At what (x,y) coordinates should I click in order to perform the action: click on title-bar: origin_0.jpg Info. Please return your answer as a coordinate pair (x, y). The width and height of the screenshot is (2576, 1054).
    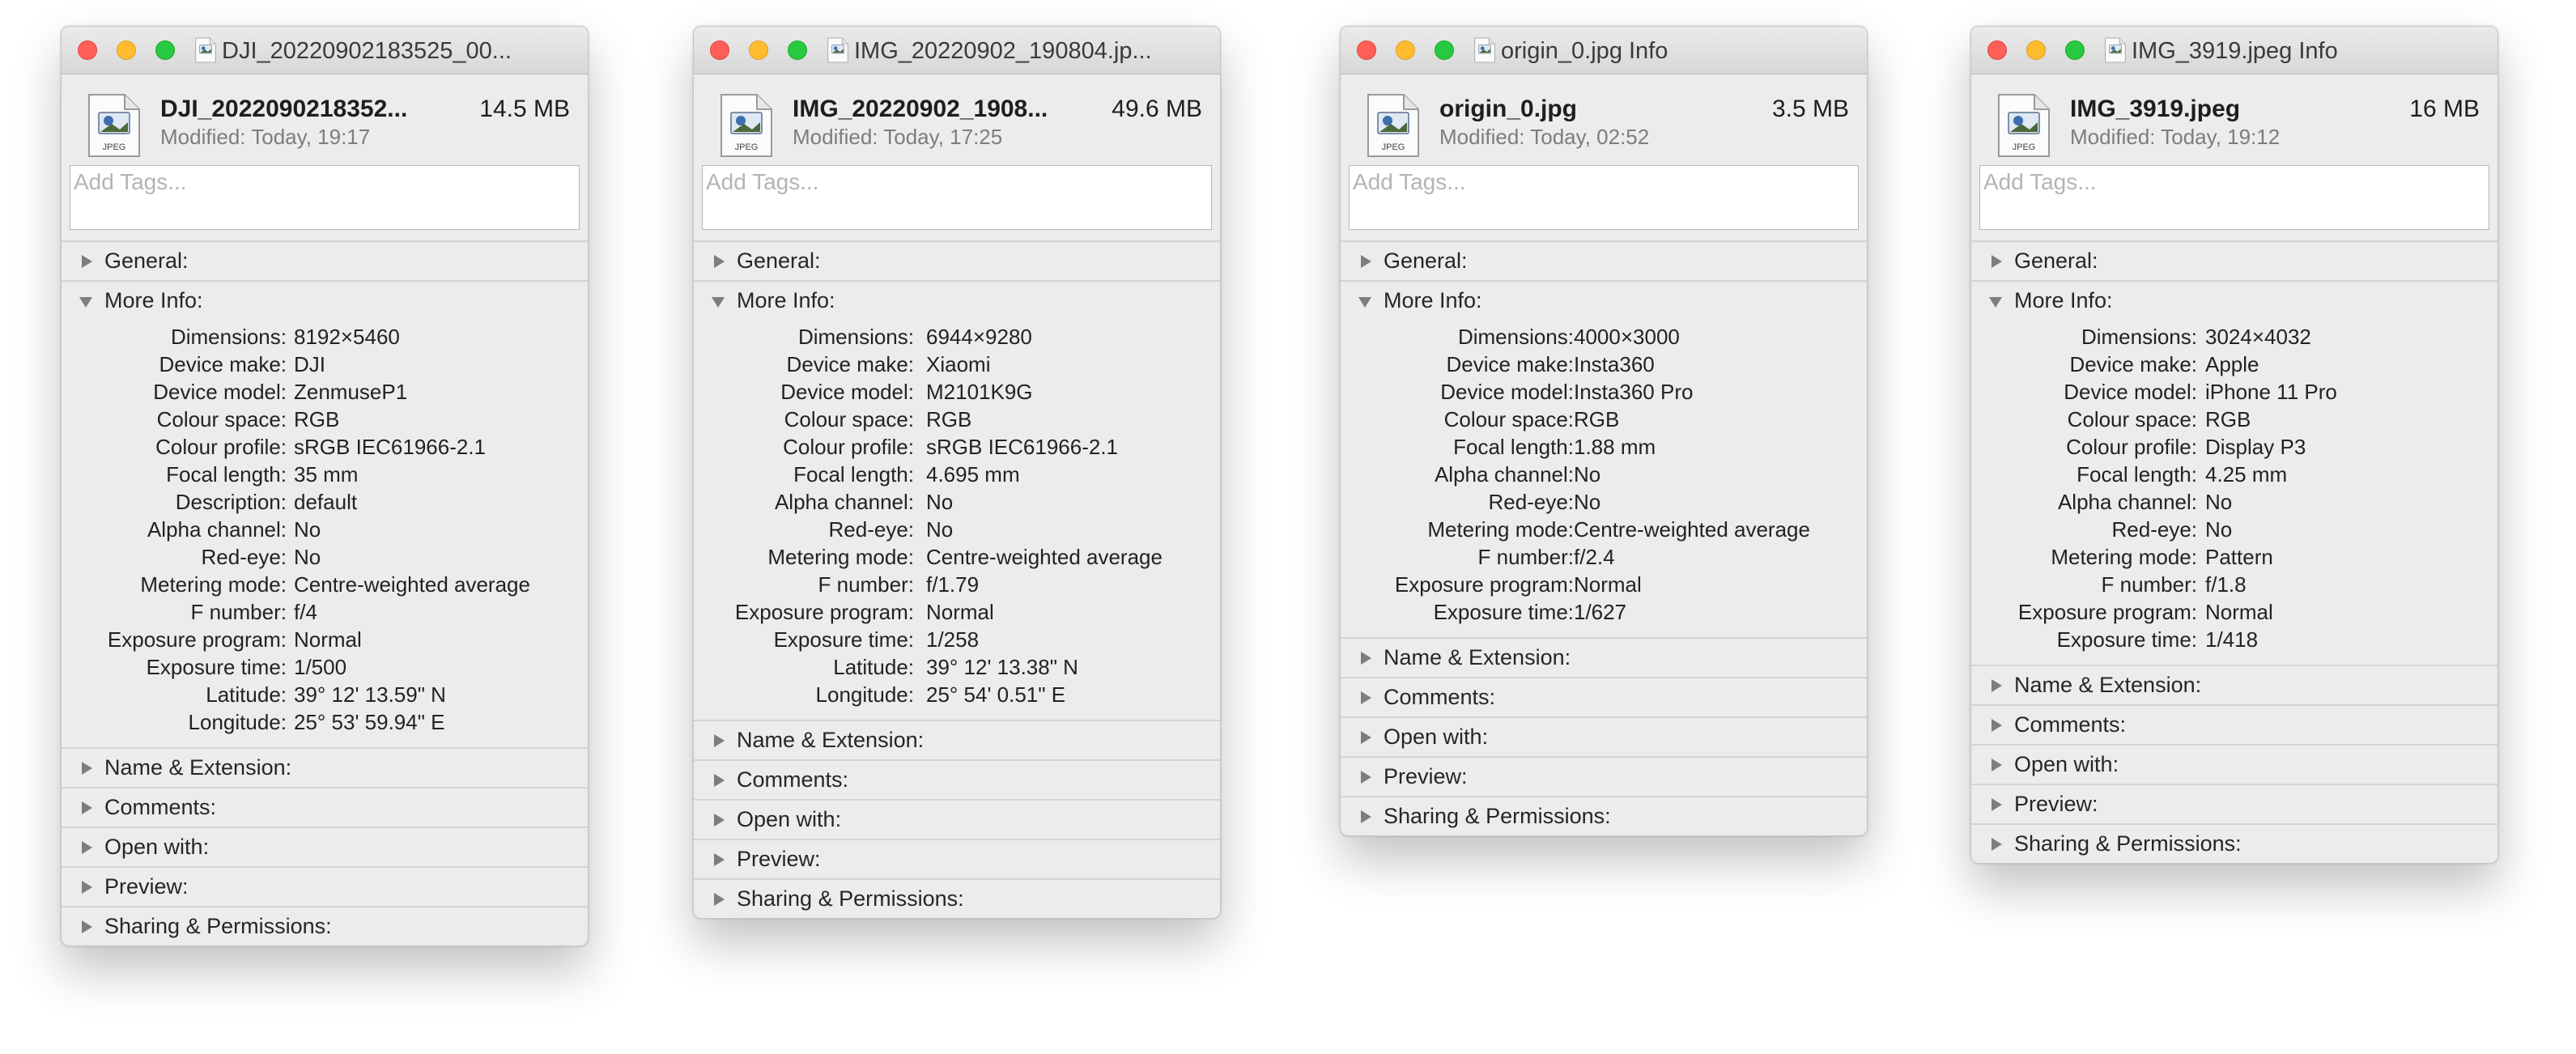
    Looking at the image, I should click on (1604, 50).